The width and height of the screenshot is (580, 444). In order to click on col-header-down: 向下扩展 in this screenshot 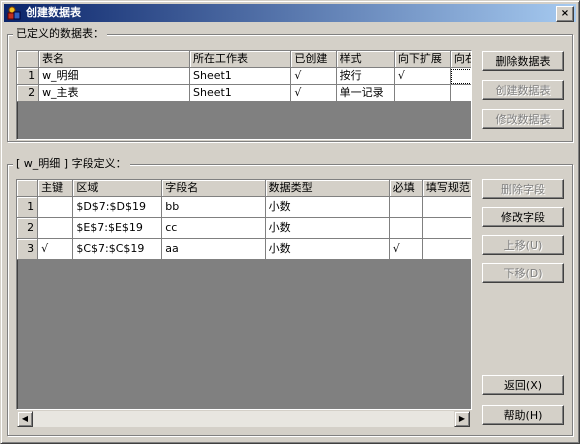, I will do `click(422, 59)`.